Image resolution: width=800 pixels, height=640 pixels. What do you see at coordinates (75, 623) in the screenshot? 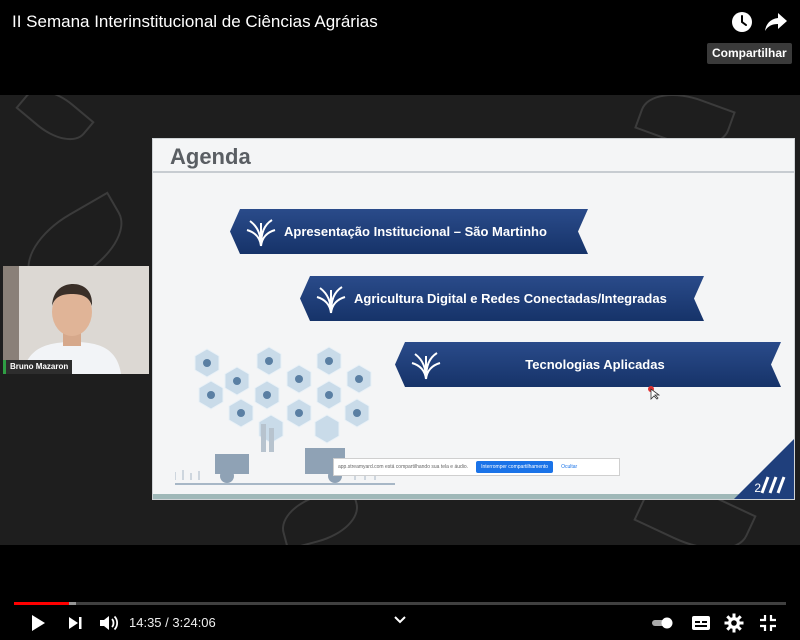
I see `next-icon` at bounding box center [75, 623].